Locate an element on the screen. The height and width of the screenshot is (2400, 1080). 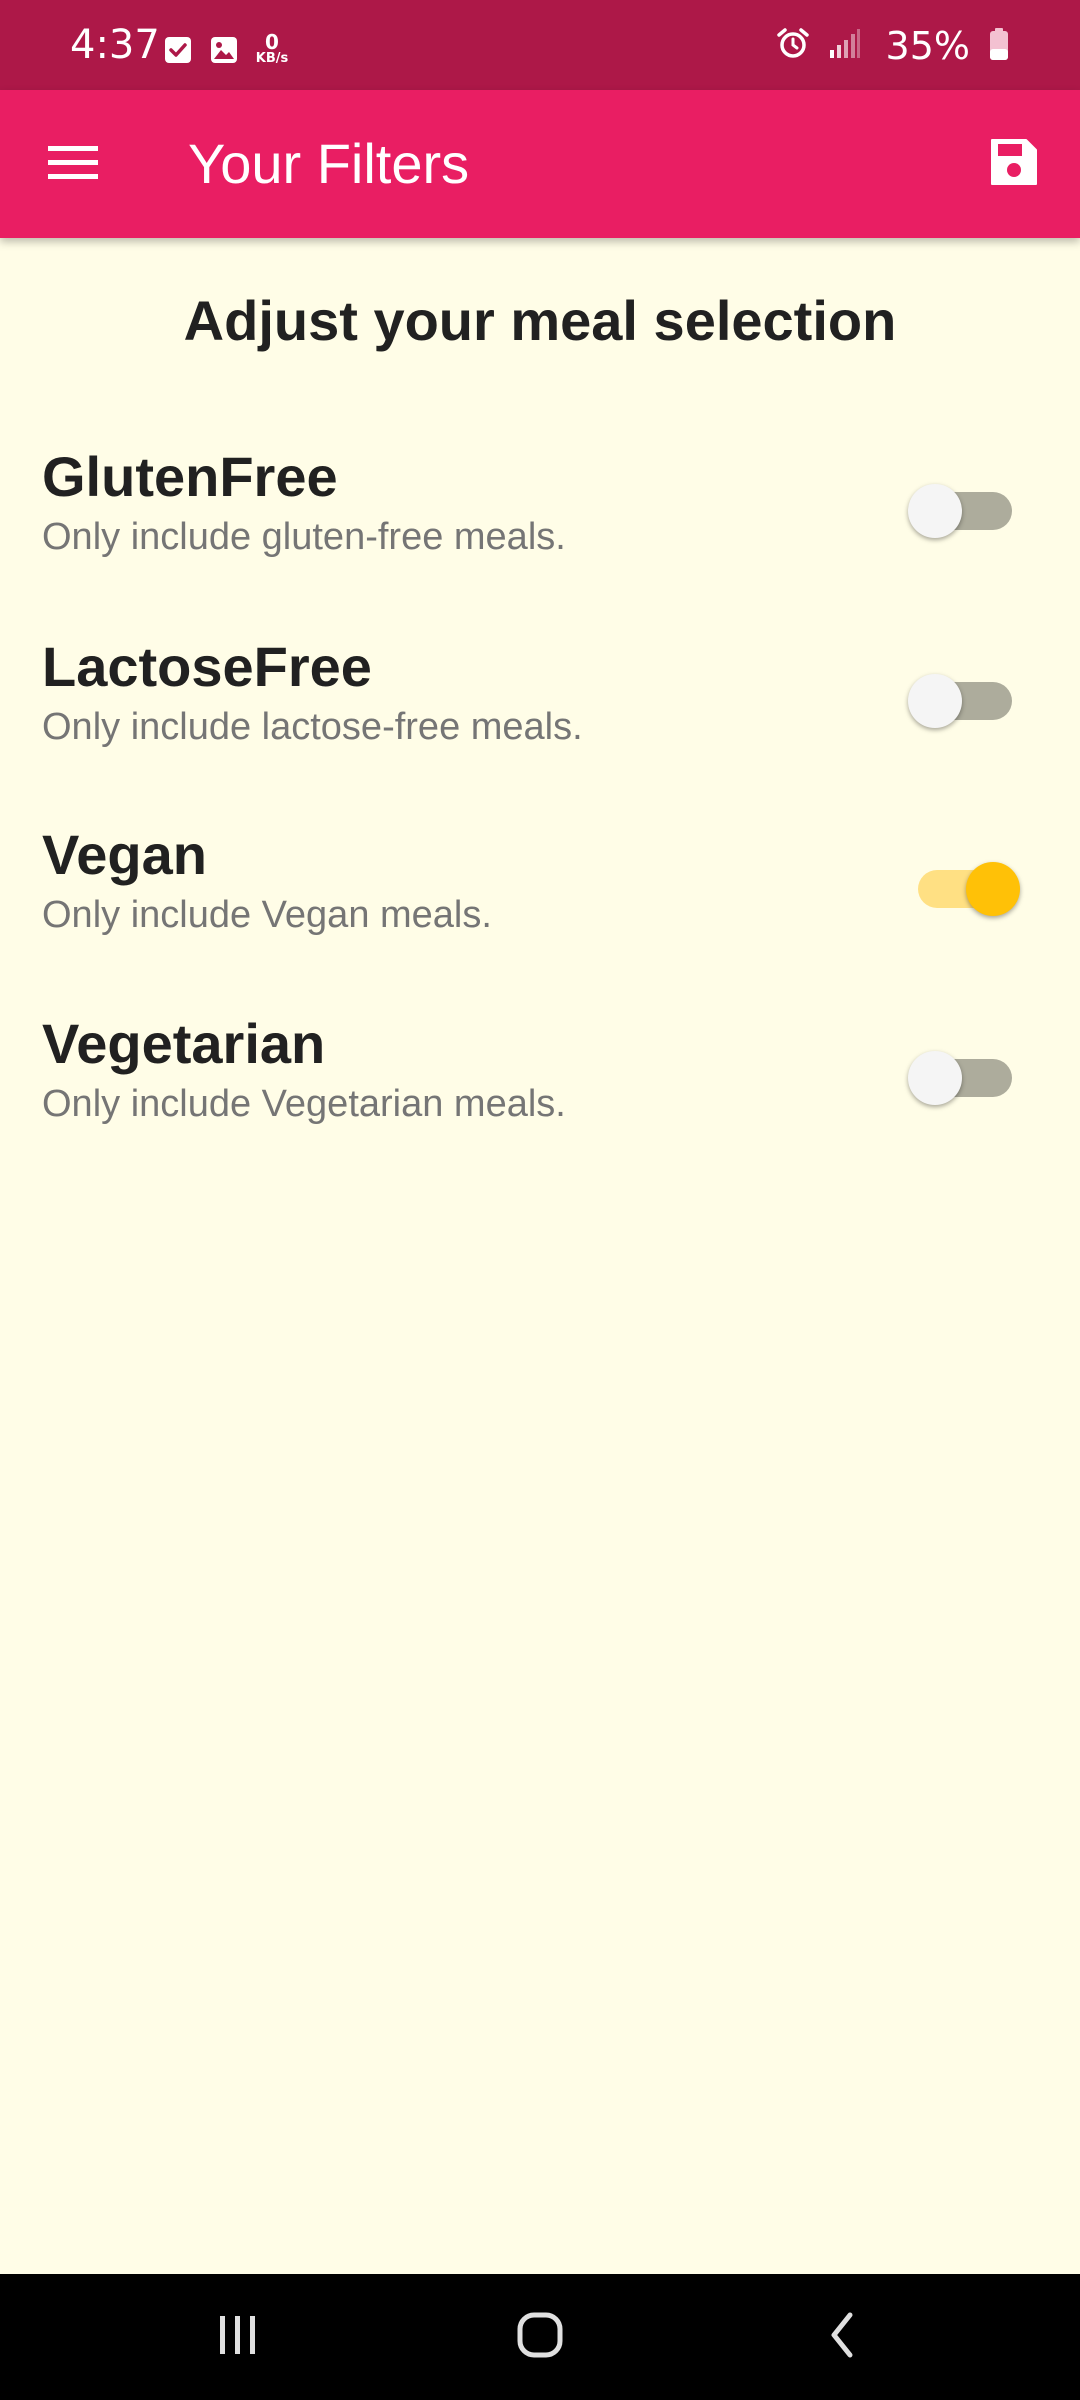
signal-icon is located at coordinates (845, 46).